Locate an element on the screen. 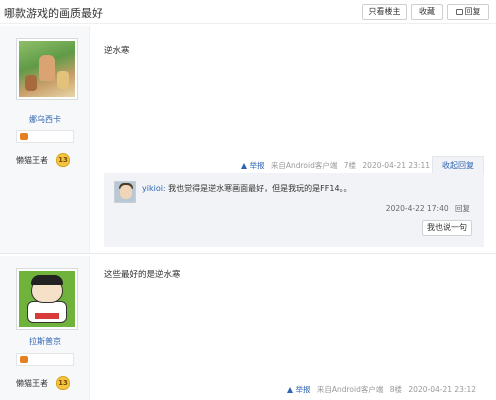  thread-header: 哪款游戏的画质最好 只看楼主 收藏 回复 is located at coordinates (248, 12).